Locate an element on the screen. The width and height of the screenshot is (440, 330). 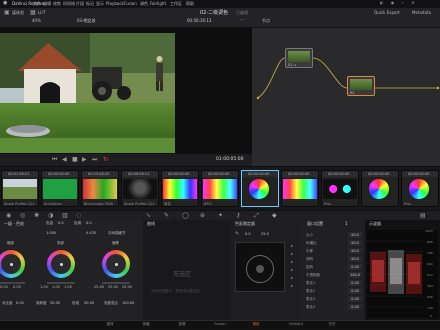
rgb-mixer-icon: ▥ is located at coordinates (65, 216).